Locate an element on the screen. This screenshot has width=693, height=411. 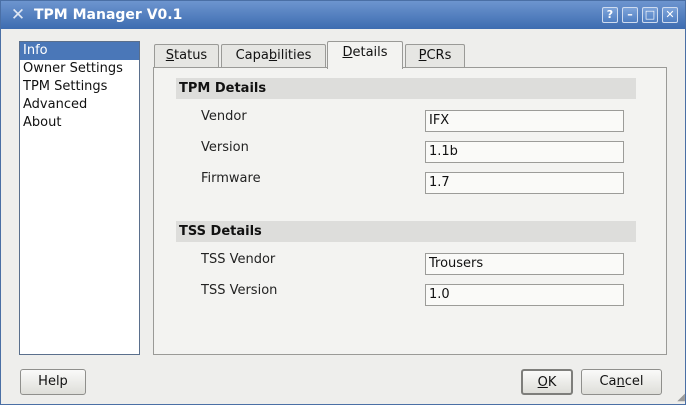
sidebar-item-tpm-settings: TPM Settings is located at coordinates (79, 87).